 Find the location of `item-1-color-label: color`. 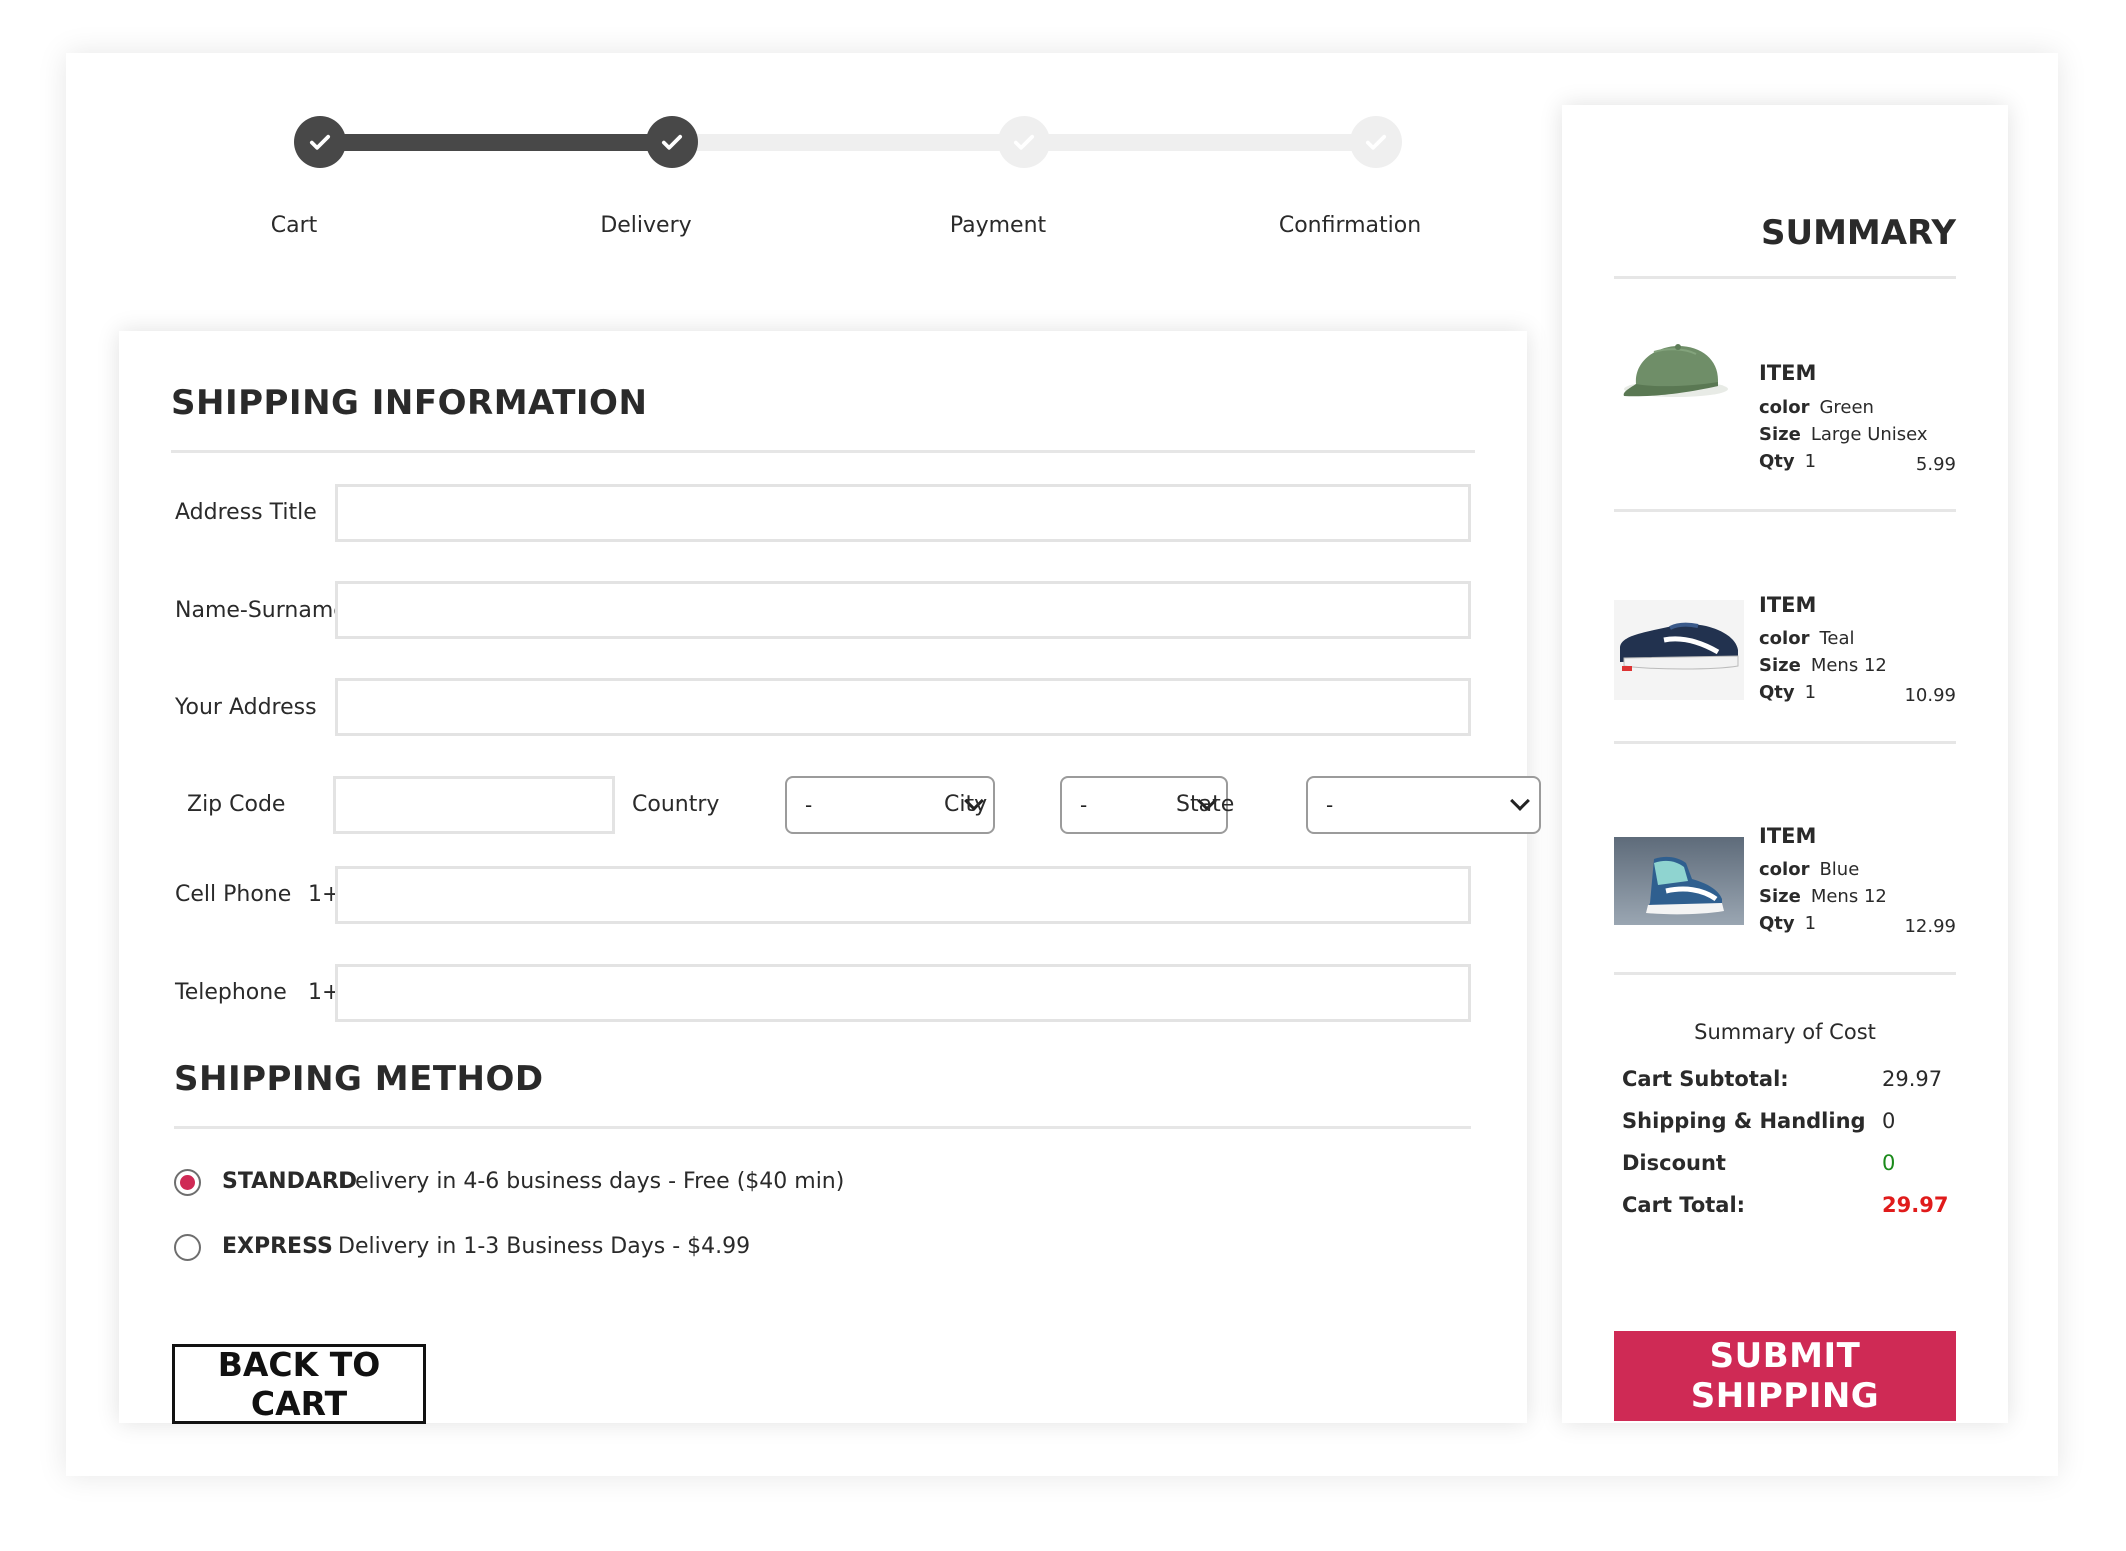

item-1-color-label: color is located at coordinates (1784, 407).